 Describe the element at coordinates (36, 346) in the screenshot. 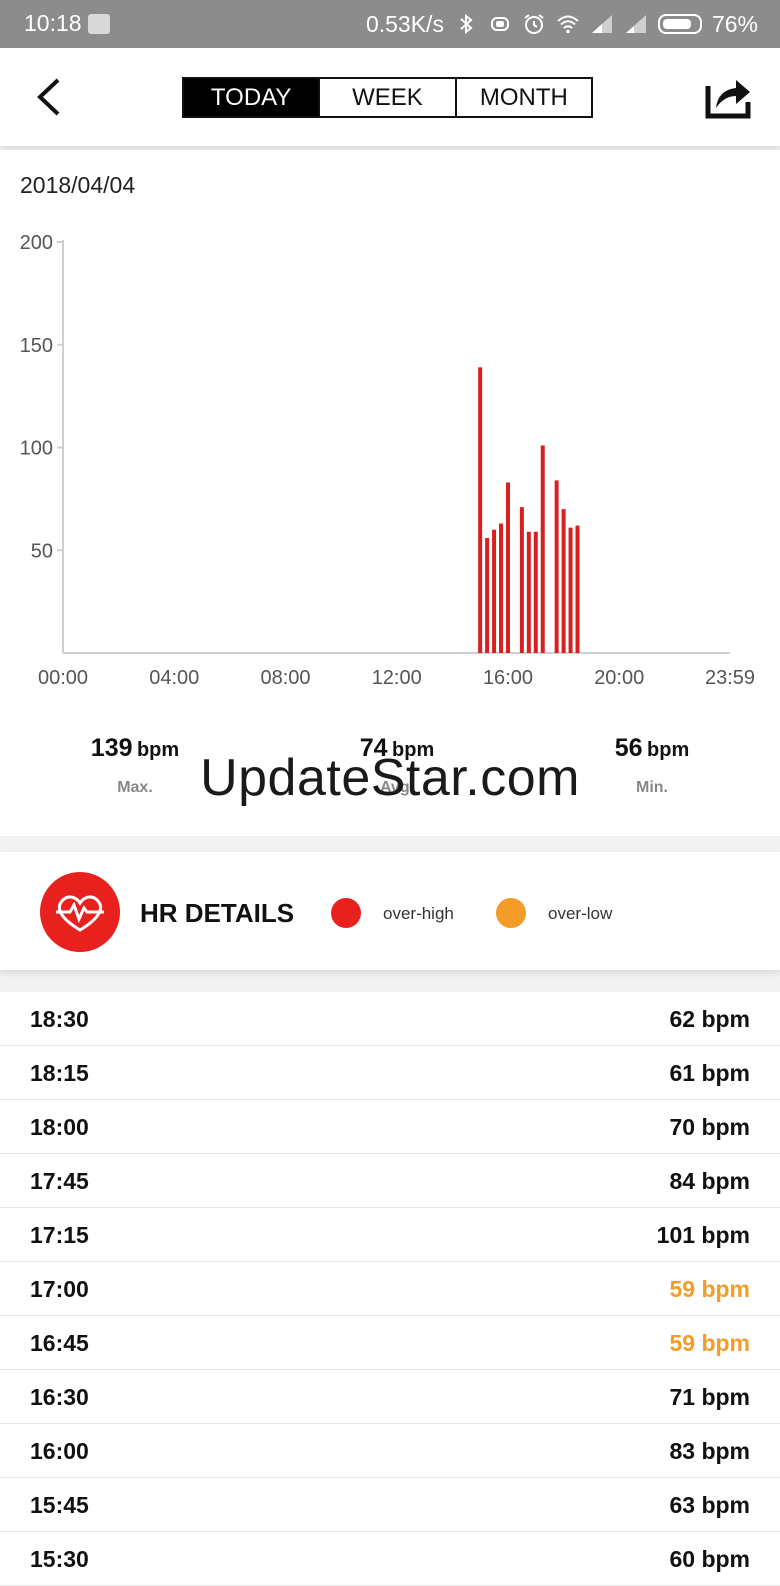

I see `y-tick-label: 150` at that location.